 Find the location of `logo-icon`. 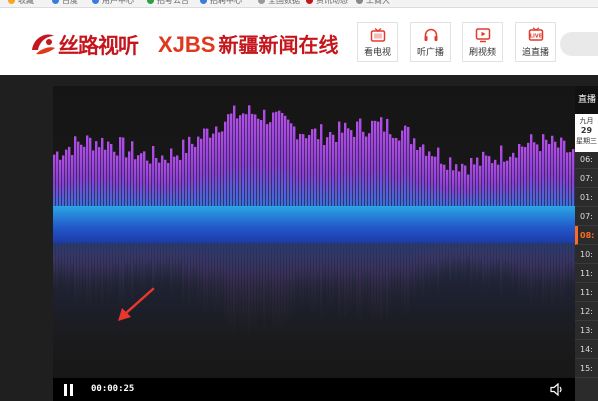

logo-icon is located at coordinates (43, 43).